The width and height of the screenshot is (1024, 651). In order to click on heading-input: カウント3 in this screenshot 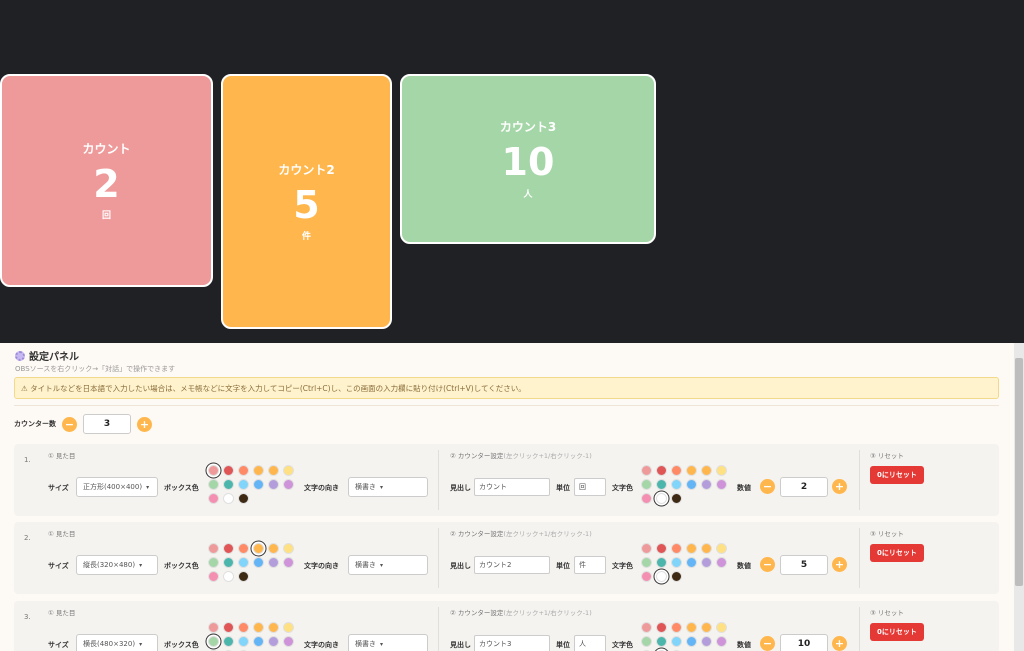, I will do `click(512, 643)`.